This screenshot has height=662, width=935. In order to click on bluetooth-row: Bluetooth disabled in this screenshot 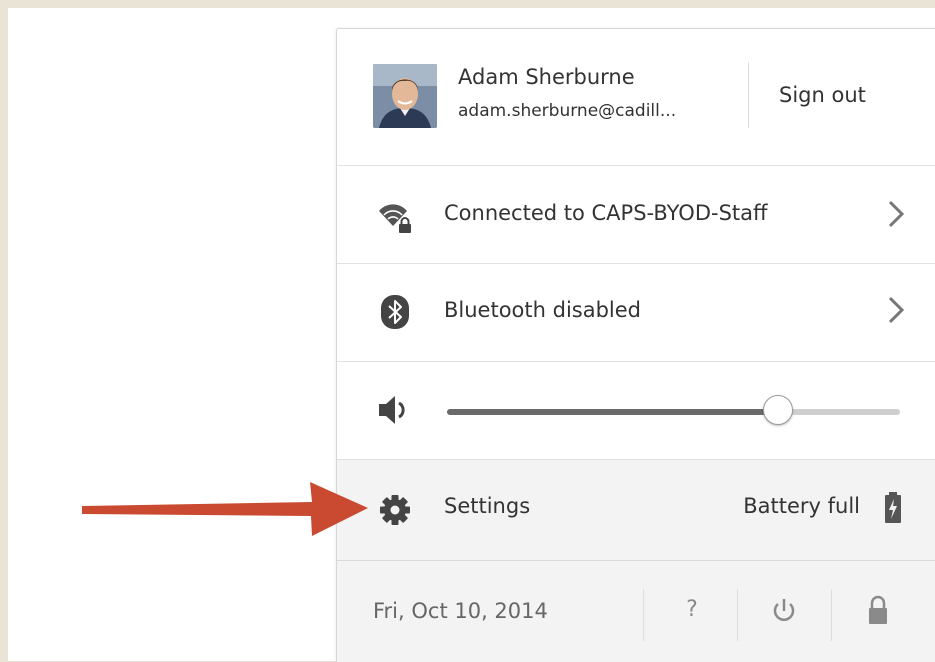, I will do `click(636, 313)`.